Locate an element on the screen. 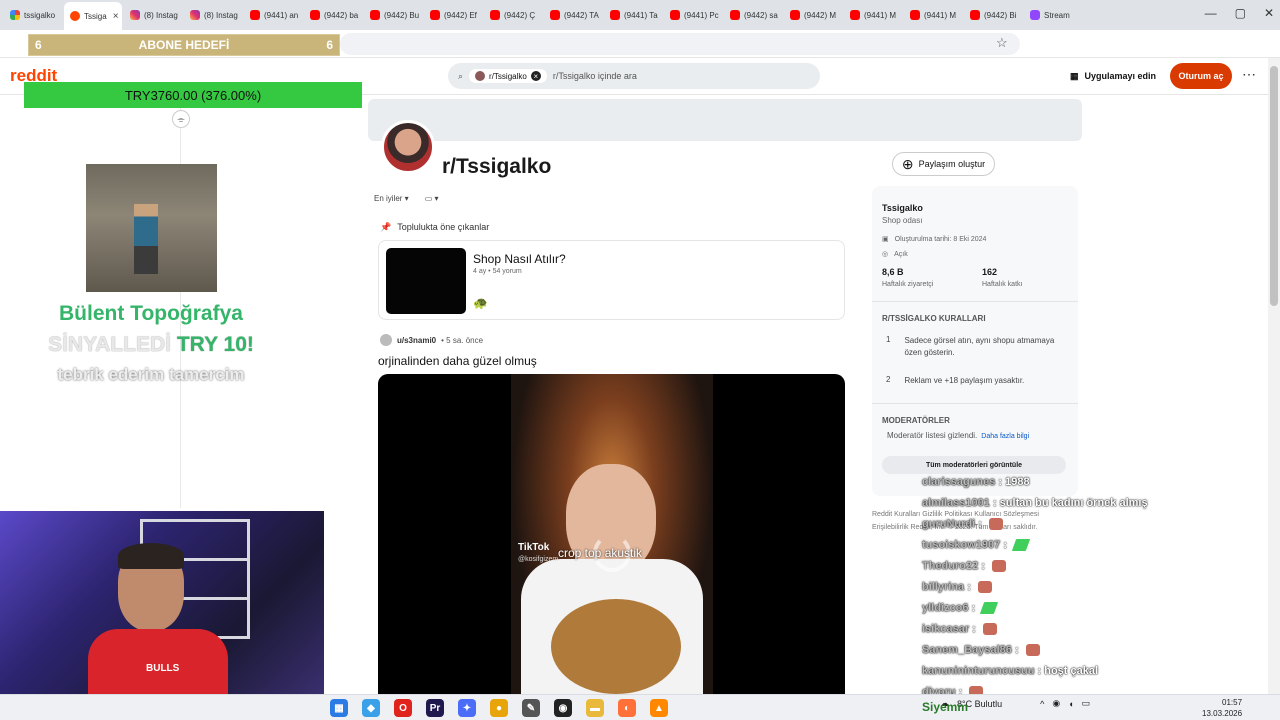 The height and width of the screenshot is (720, 1280). scrollbar-thumb is located at coordinates (1274, 186).